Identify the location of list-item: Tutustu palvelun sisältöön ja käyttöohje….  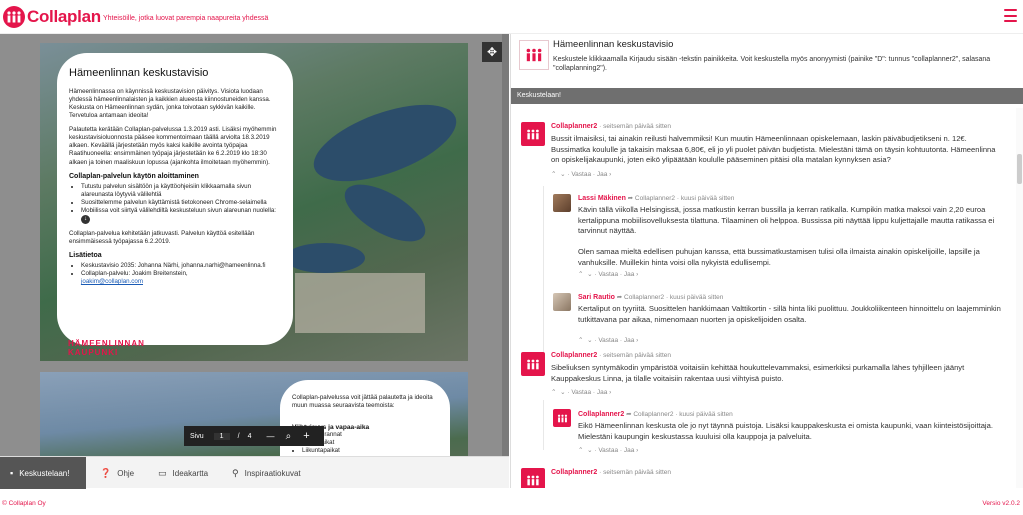
(180, 191).